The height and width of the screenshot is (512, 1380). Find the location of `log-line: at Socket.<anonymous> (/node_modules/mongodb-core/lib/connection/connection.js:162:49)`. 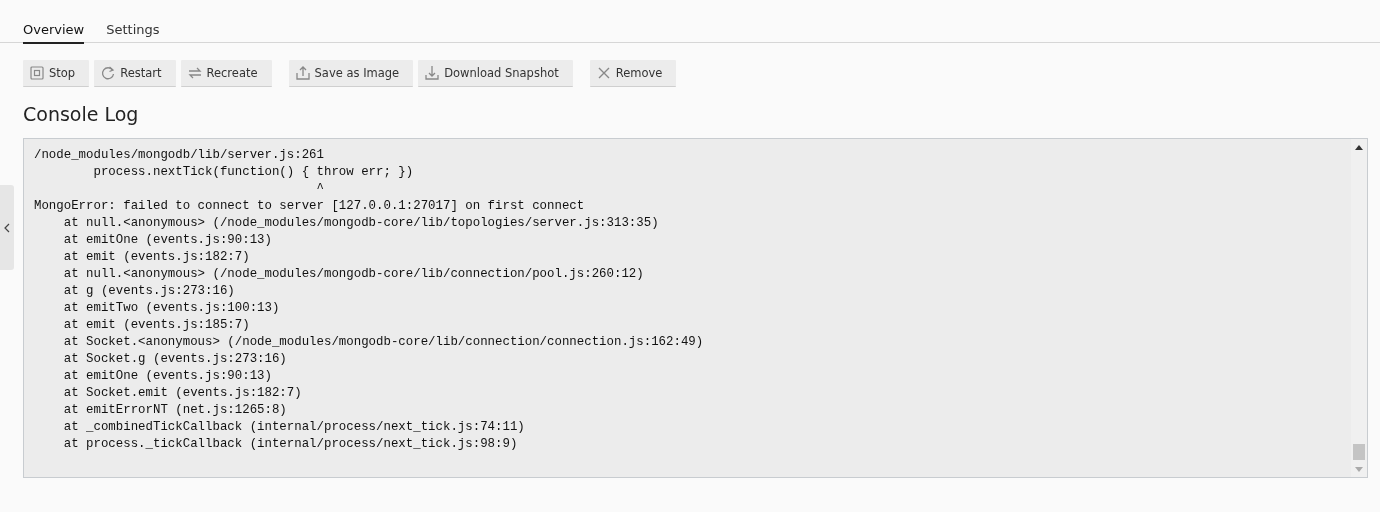

log-line: at Socket.<anonymous> (/node_modules/mongodb-core/lib/connection/connection.js:162:49) is located at coordinates (383, 342).